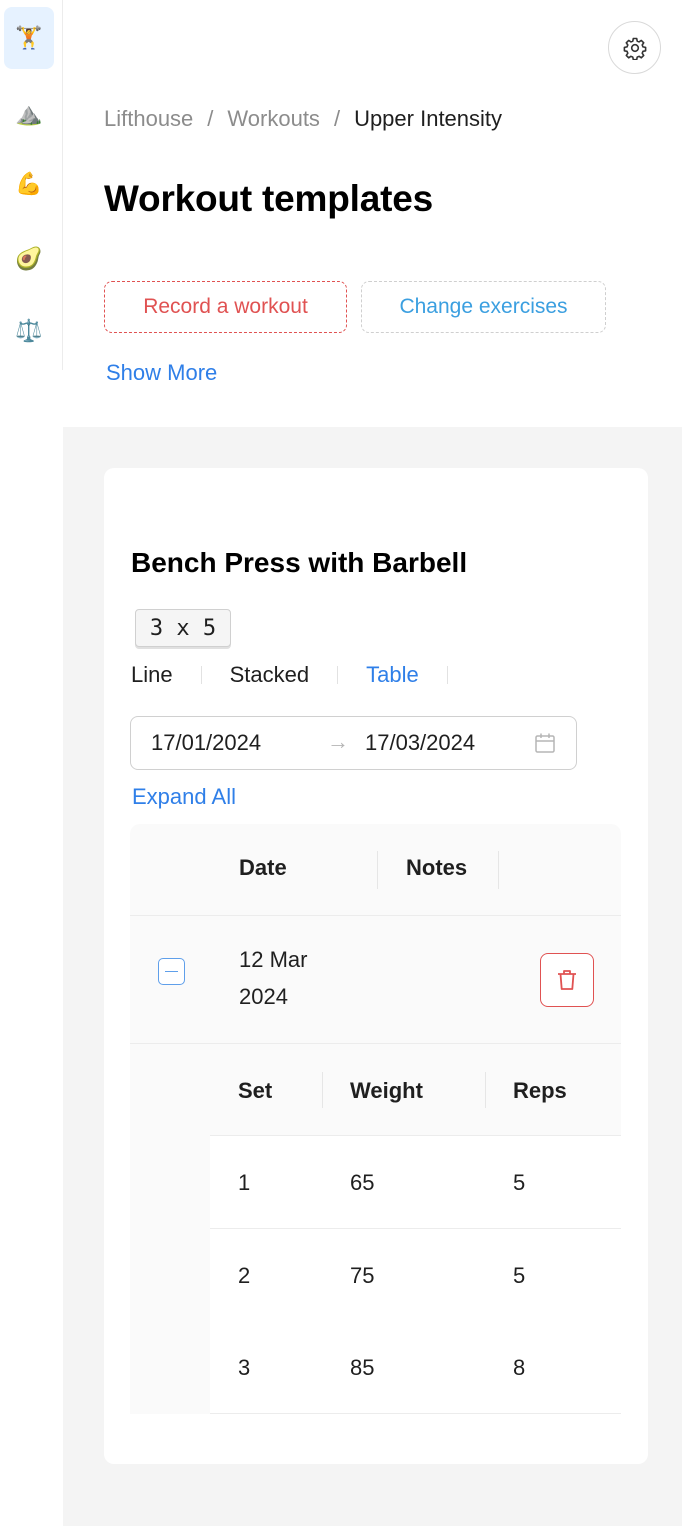 The height and width of the screenshot is (1526, 682). What do you see at coordinates (428, 118) in the screenshot?
I see `breadcrumb-item-current: Upper Intensity` at bounding box center [428, 118].